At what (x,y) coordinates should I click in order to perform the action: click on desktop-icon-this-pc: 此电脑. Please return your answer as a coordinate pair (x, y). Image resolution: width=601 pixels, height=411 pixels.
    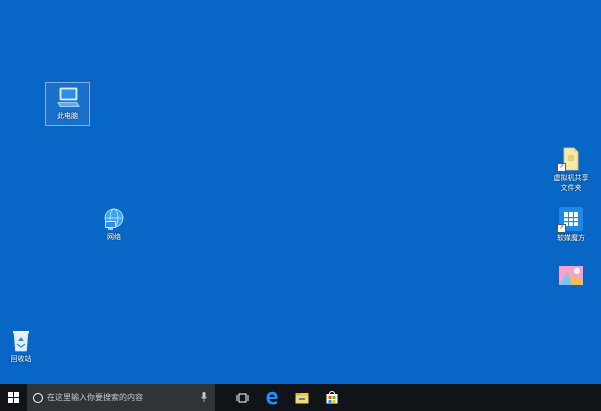
    Looking at the image, I should click on (67, 104).